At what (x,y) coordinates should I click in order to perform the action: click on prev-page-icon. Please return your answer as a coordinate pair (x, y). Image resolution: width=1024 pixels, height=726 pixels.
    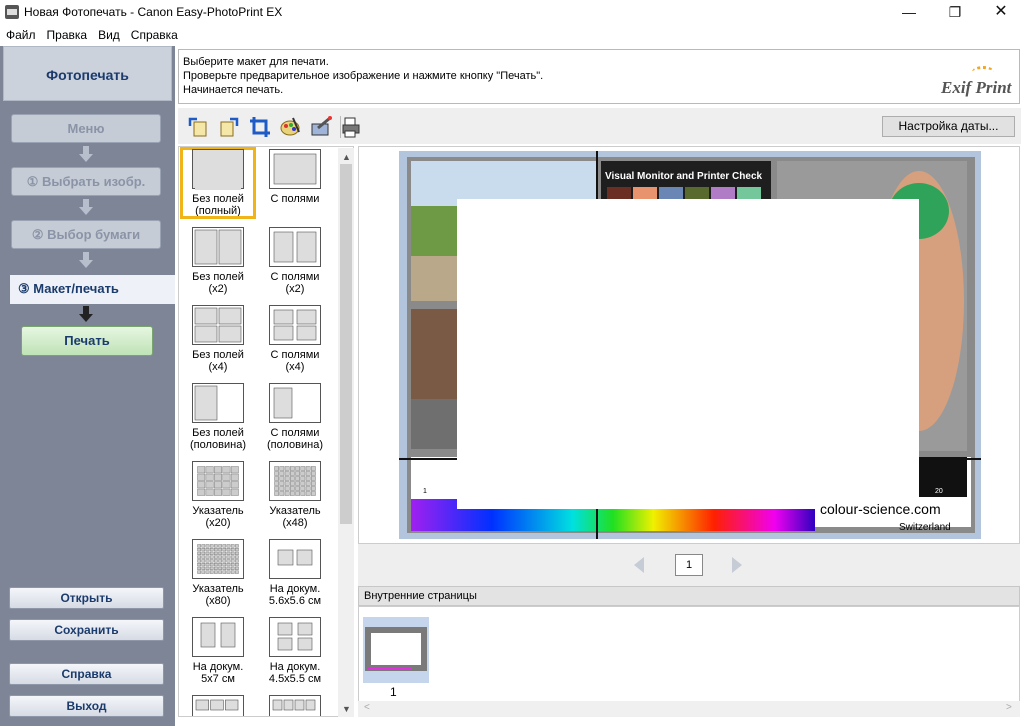
    Looking at the image, I should click on (639, 565).